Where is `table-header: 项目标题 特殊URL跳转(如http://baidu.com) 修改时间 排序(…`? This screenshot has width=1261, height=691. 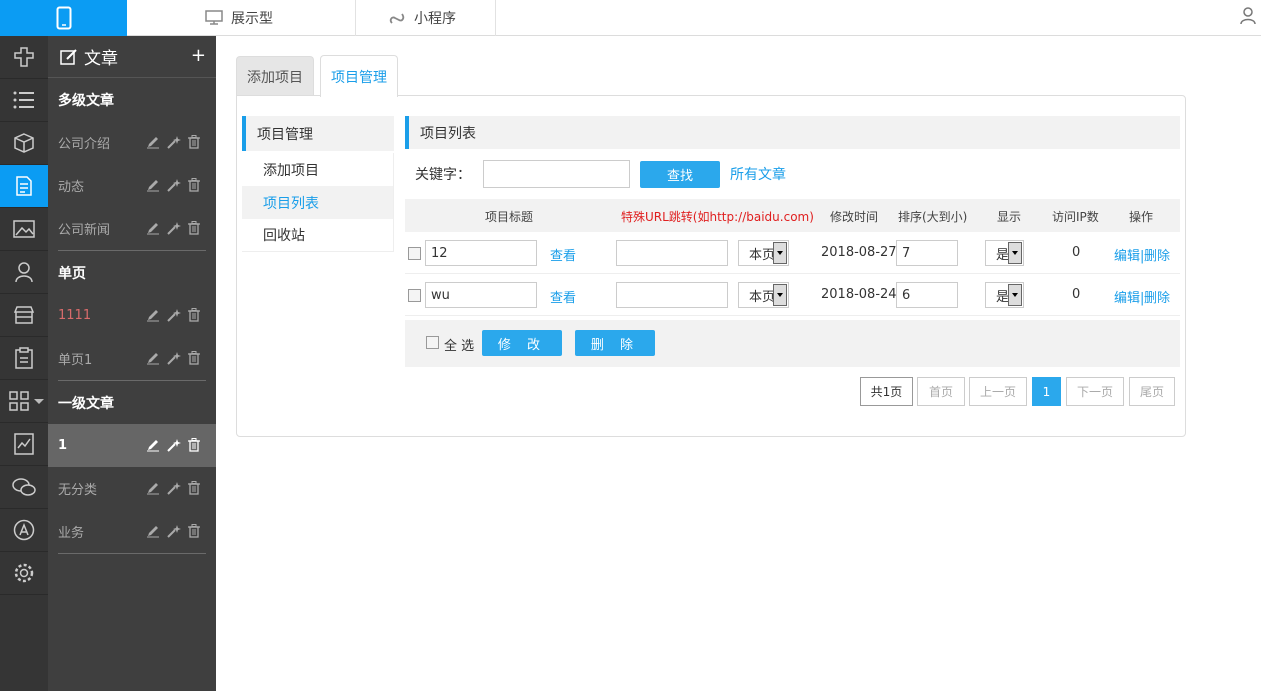
table-header: 项目标题 特殊URL跳转(如http://baidu.com) 修改时间 排序(… is located at coordinates (792, 215).